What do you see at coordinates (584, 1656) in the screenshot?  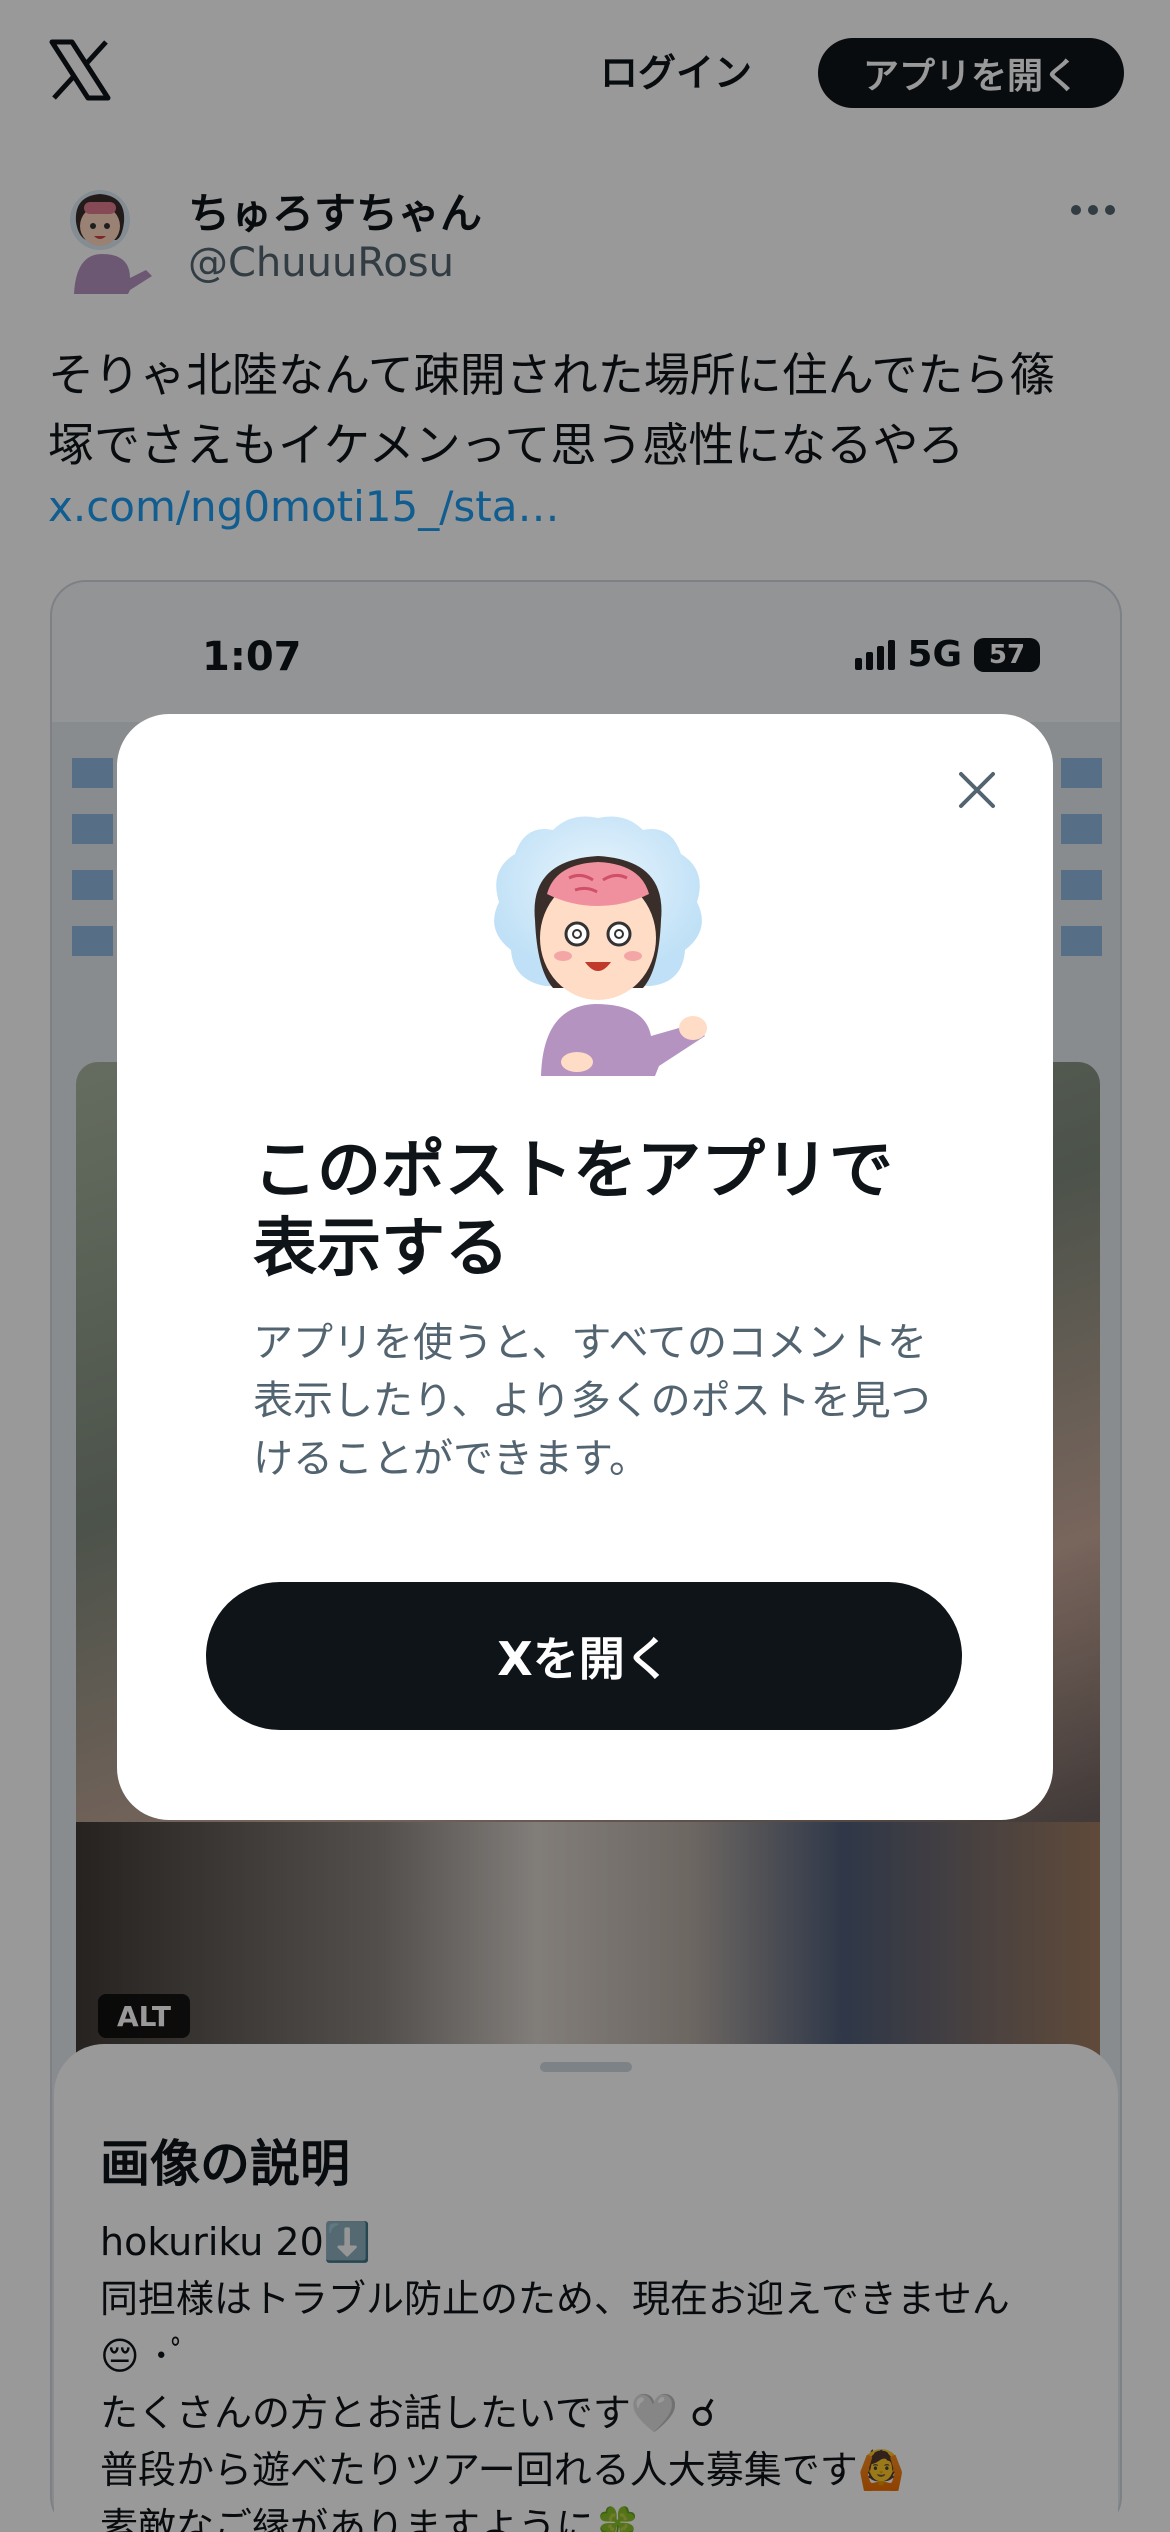 I see `open-x-button: Xを開く` at bounding box center [584, 1656].